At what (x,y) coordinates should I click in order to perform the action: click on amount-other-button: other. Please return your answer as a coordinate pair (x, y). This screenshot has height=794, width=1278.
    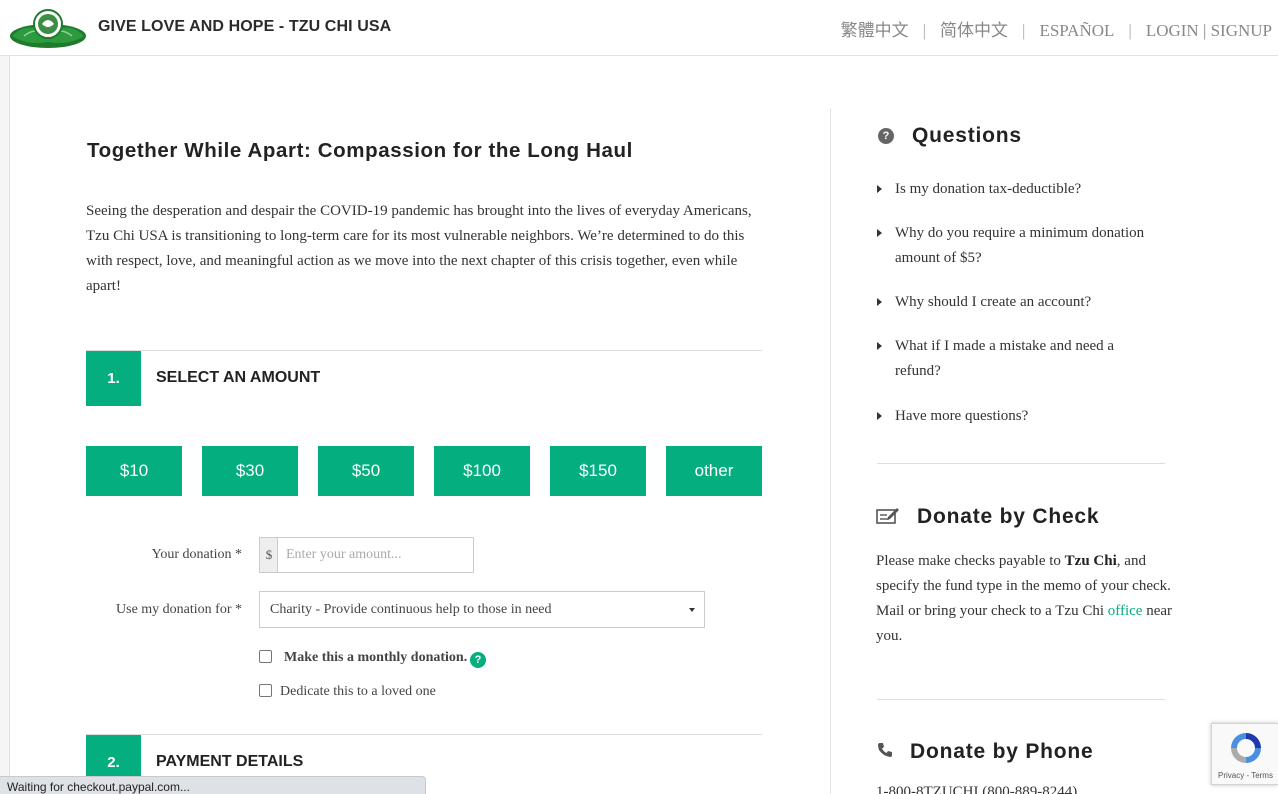
    Looking at the image, I should click on (714, 471).